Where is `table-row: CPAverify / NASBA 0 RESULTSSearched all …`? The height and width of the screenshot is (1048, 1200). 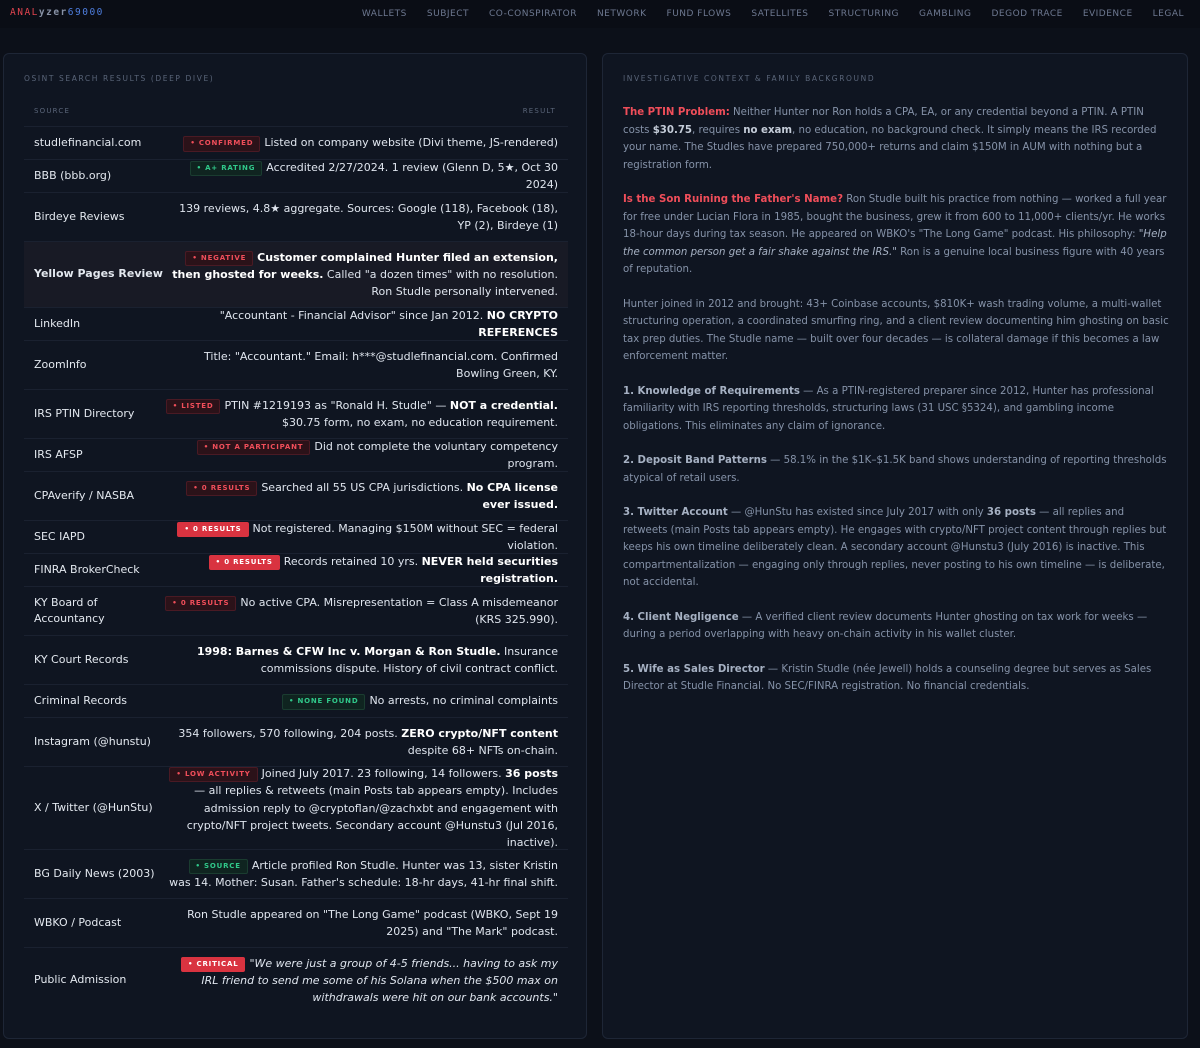
table-row: CPAverify / NASBA 0 RESULTSSearched all … is located at coordinates (296, 495).